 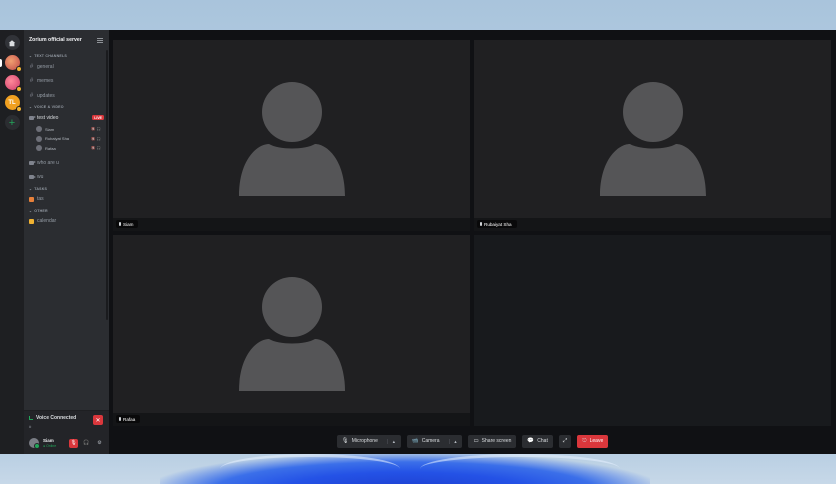 I want to click on plus-icon: +, so click(x=12, y=122).